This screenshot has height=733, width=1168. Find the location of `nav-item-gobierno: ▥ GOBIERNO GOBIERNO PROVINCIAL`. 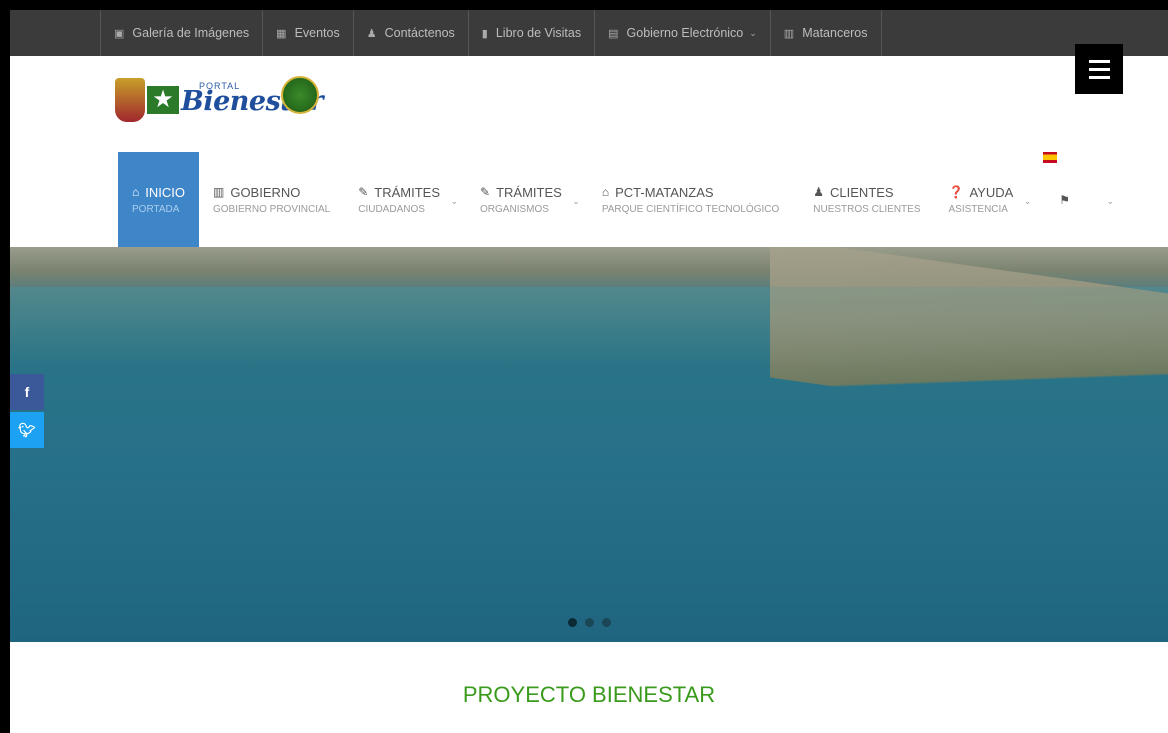

nav-item-gobierno: ▥ GOBIERNO GOBIERNO PROVINCIAL is located at coordinates (271, 199).